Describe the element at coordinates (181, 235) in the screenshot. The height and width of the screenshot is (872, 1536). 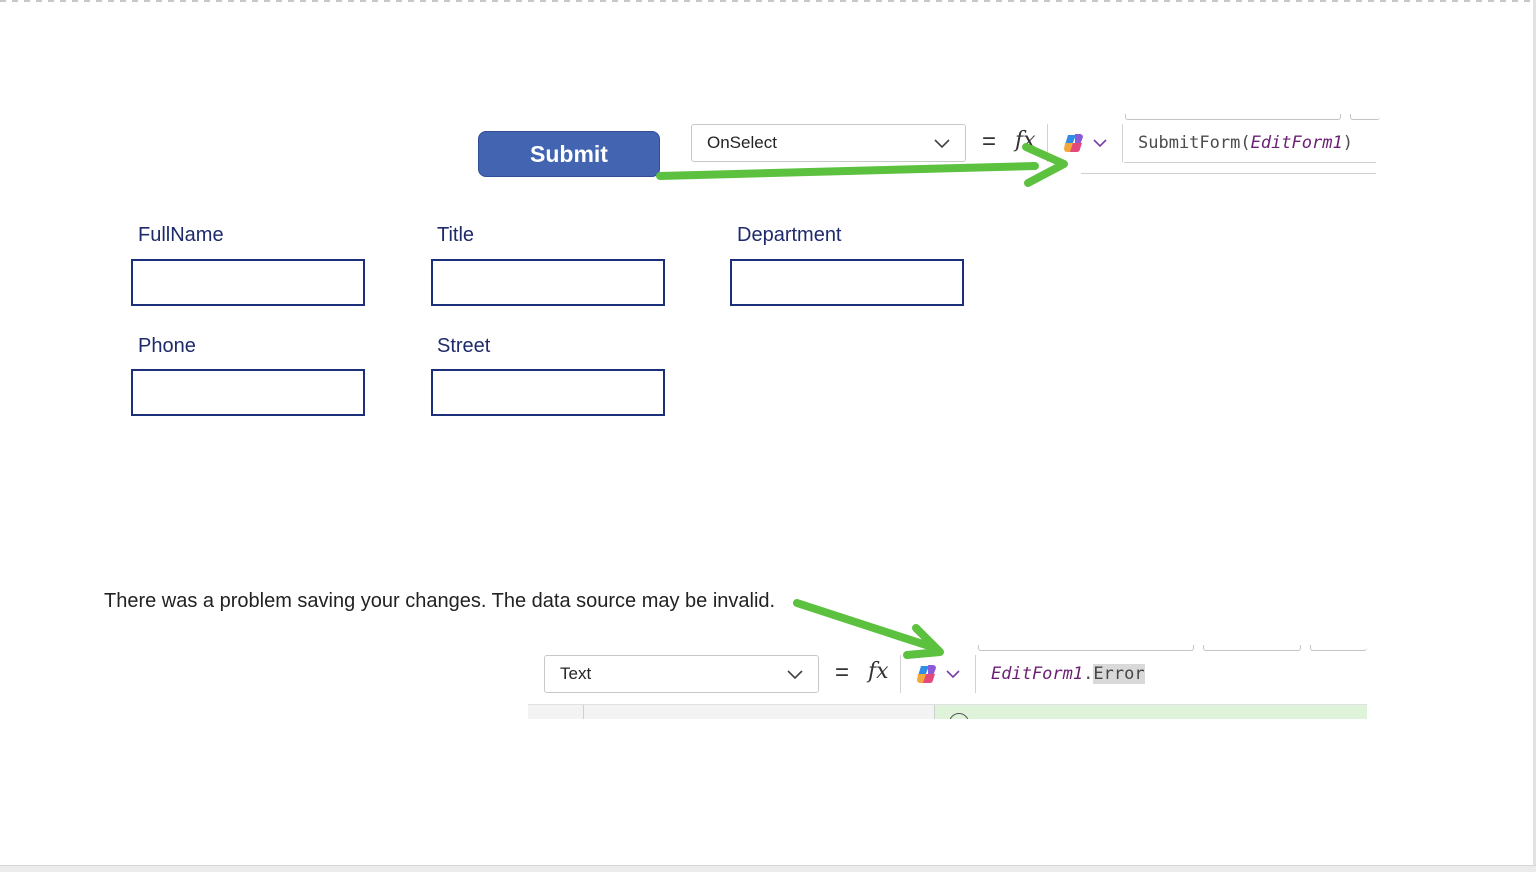
I see `fullname-label: FullName` at that location.